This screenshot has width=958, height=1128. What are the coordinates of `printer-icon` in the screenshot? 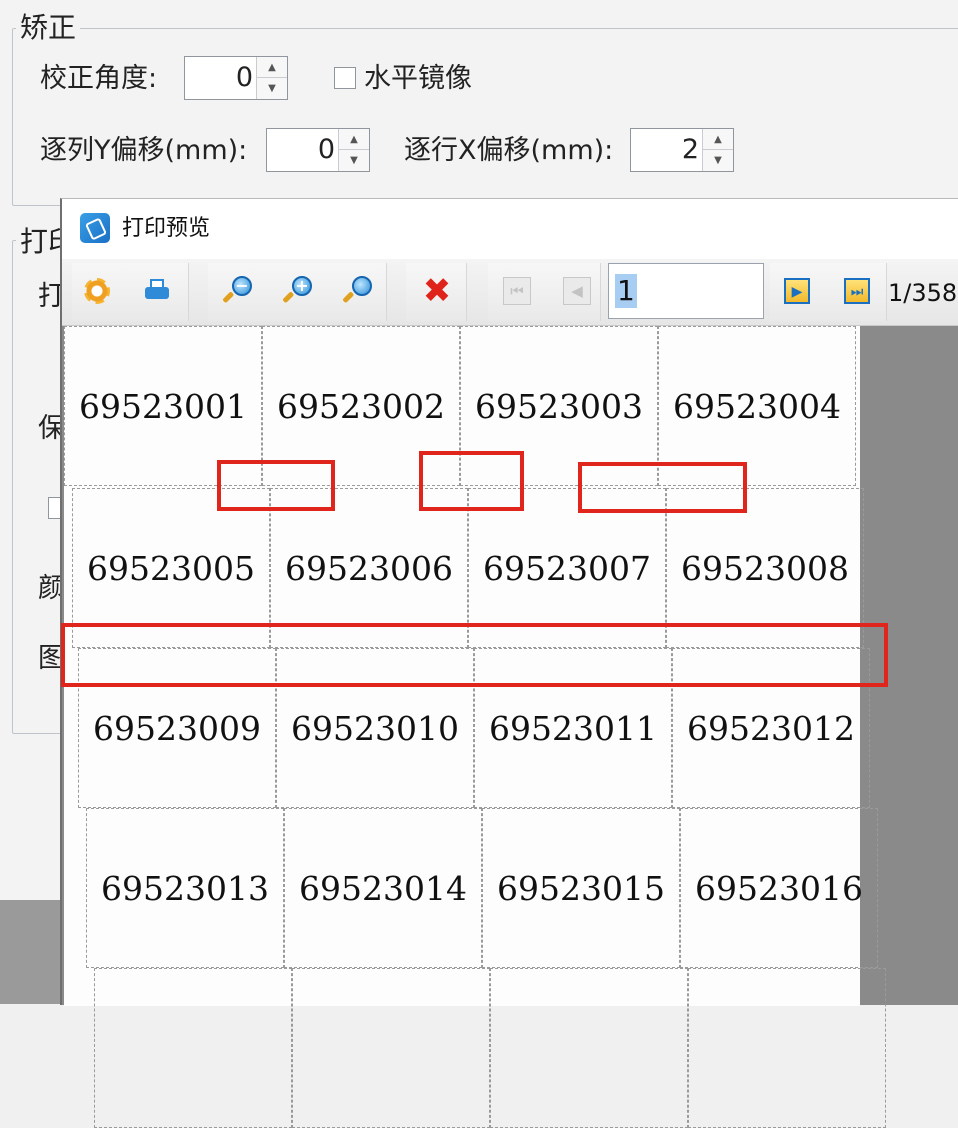 It's located at (157, 291).